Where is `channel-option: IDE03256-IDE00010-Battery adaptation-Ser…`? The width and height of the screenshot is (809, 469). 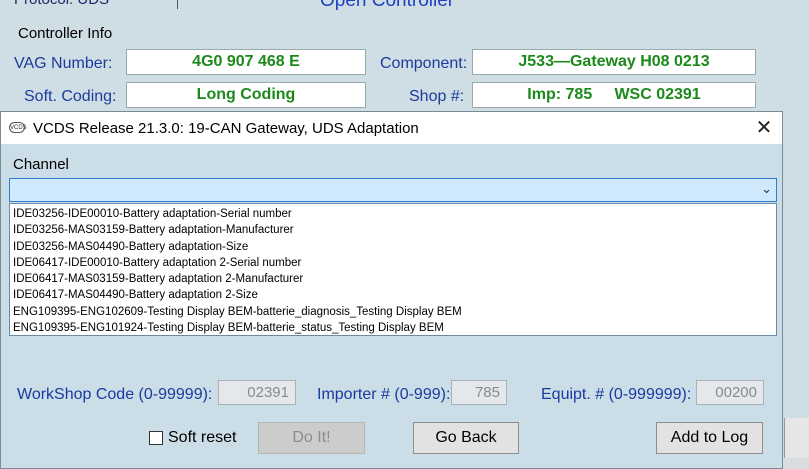
channel-option: IDE03256-IDE00010-Battery adaptation-Ser… is located at coordinates (393, 214).